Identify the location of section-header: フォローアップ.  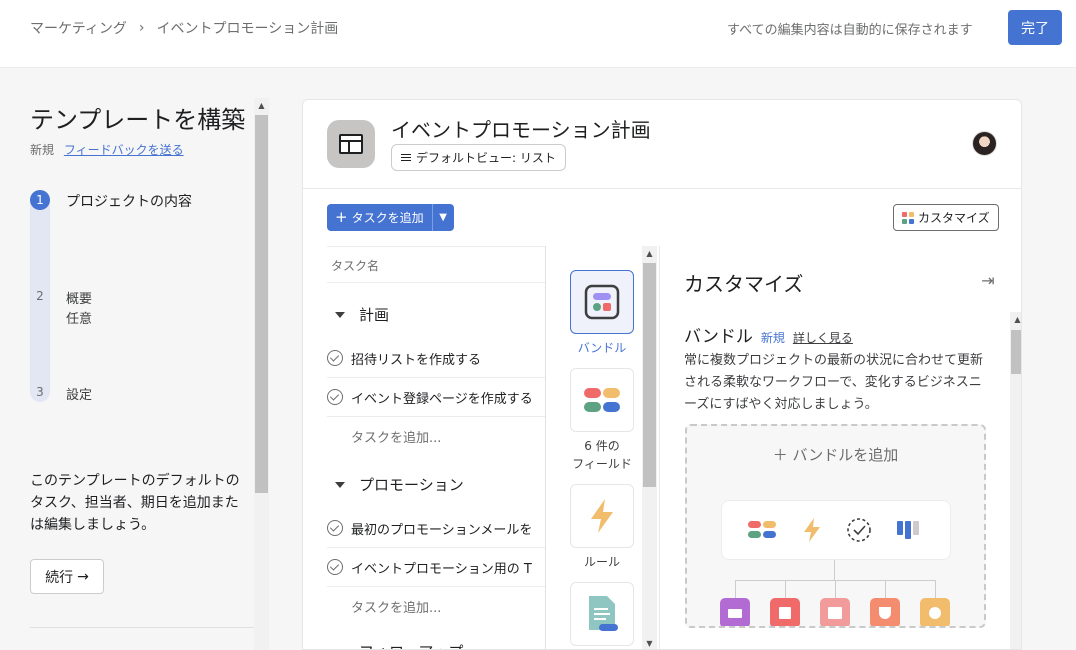
(399, 645).